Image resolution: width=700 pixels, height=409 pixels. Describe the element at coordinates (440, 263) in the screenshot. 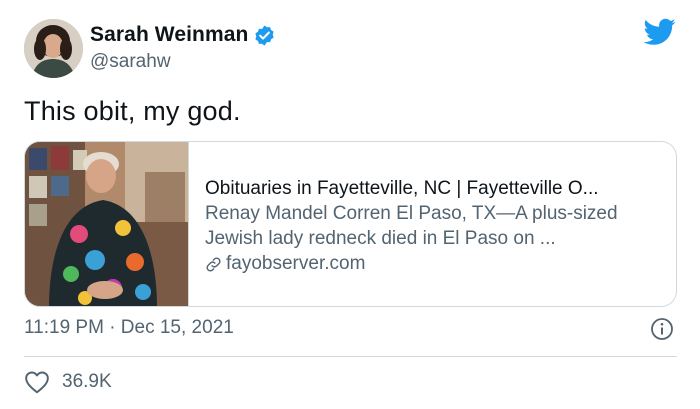

I see `link-card-domain-row: fayobserver.com` at that location.